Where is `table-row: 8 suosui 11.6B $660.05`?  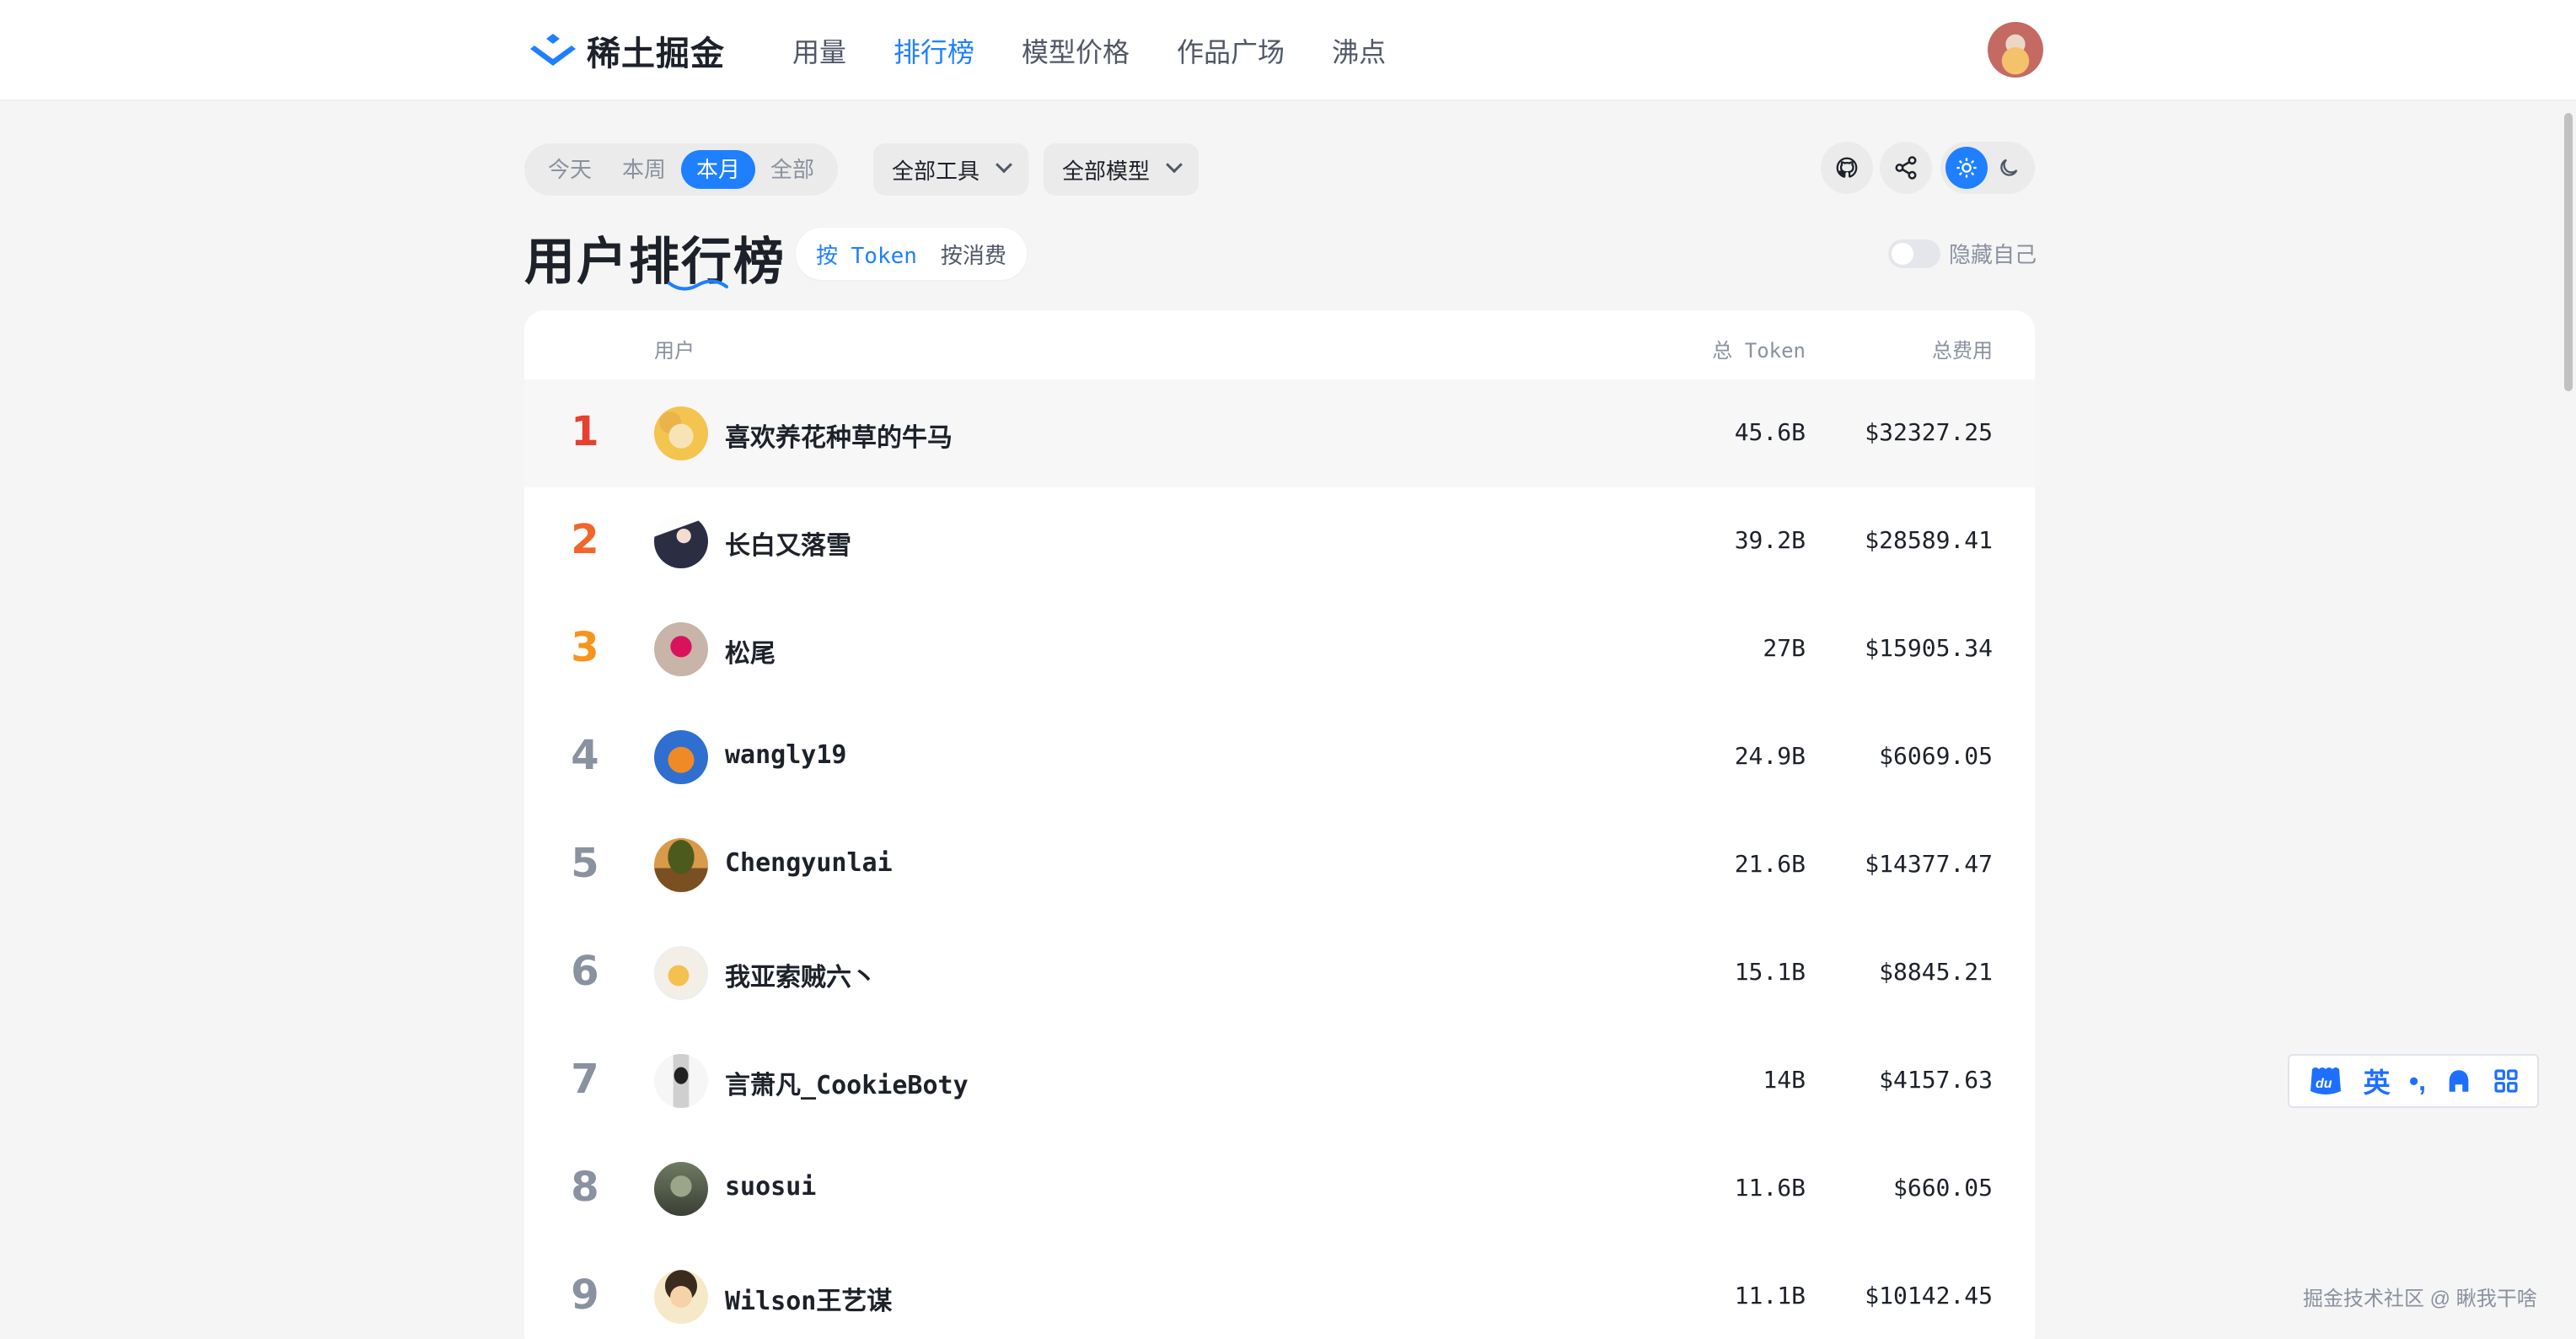
table-row: 8 suosui 11.6B $660.05 is located at coordinates (1279, 1189).